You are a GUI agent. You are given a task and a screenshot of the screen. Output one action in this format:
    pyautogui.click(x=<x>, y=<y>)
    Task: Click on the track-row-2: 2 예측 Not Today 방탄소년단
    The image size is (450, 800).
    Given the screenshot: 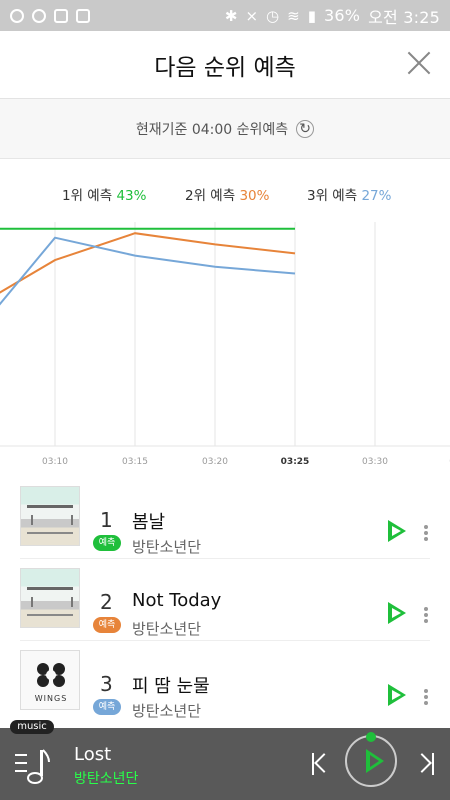 What is the action you would take?
    pyautogui.click(x=225, y=600)
    